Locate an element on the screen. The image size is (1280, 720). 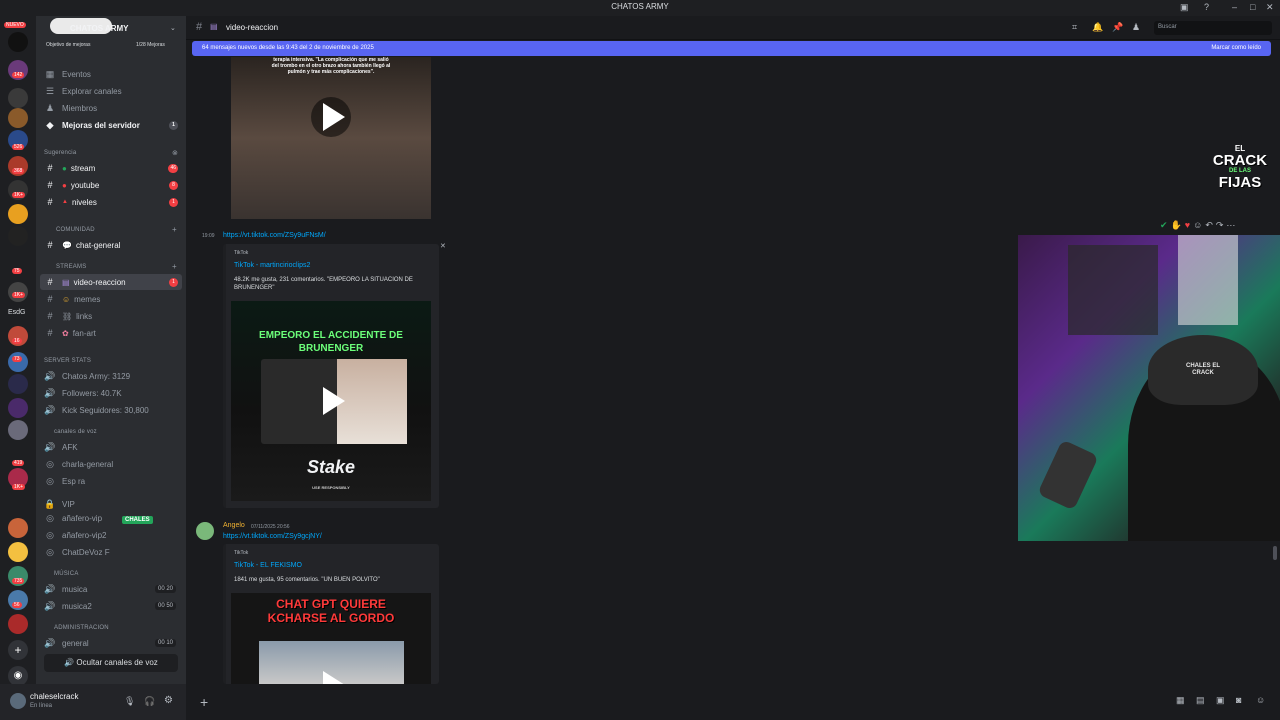
add-server-icon: + is located at coordinates (18, 650).